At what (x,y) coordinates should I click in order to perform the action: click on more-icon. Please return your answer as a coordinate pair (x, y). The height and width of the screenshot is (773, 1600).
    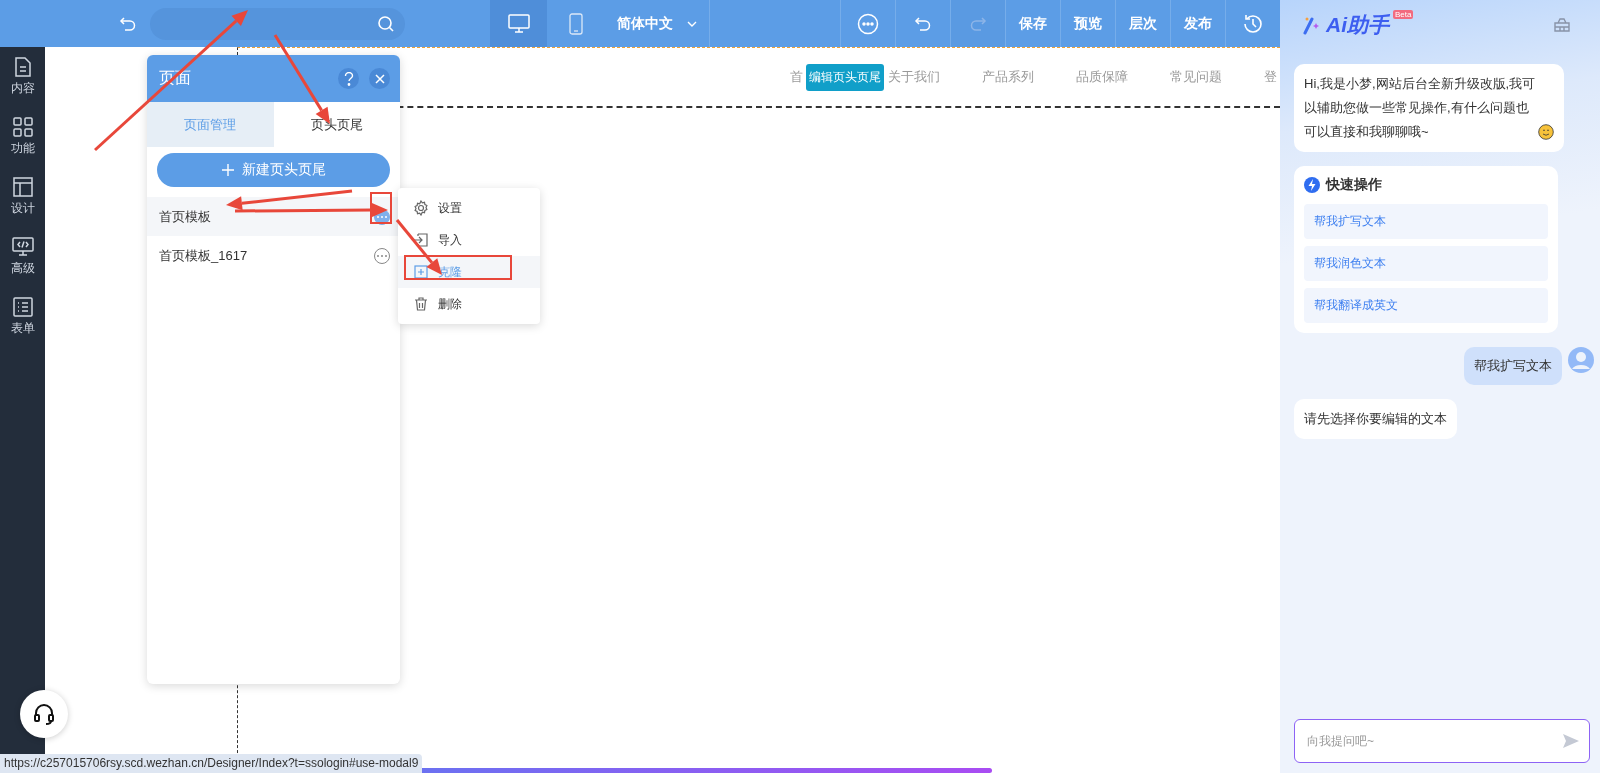
    Looking at the image, I should click on (868, 23).